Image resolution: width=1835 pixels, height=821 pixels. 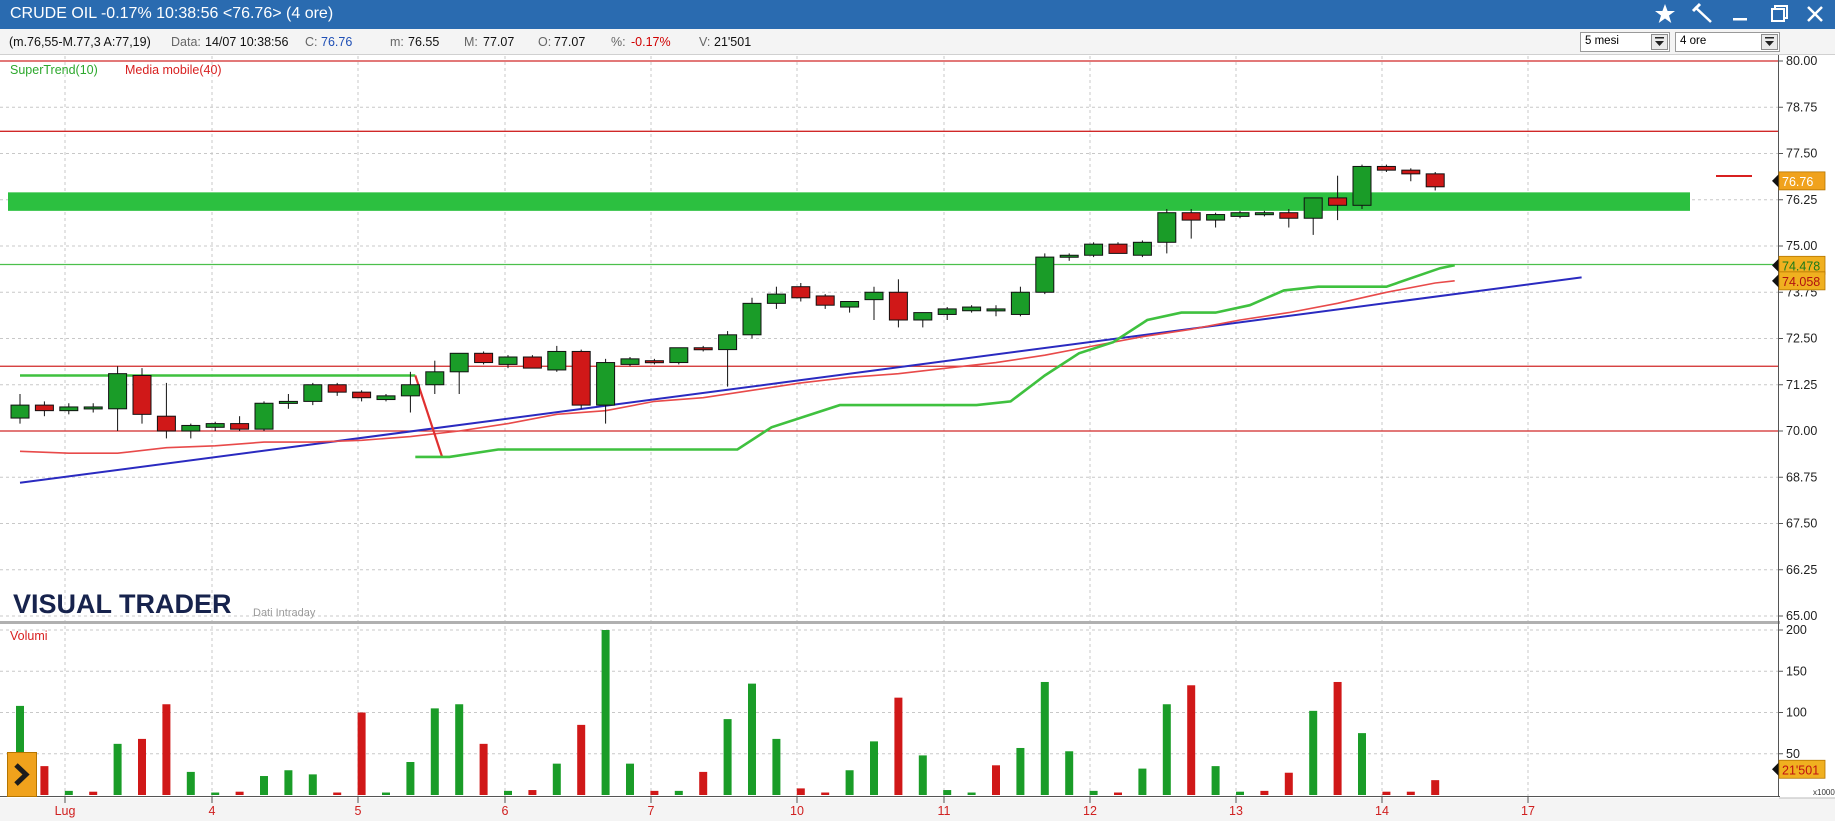 What do you see at coordinates (54, 70) in the screenshot?
I see `supertrend-legend: SuperTrend(10)` at bounding box center [54, 70].